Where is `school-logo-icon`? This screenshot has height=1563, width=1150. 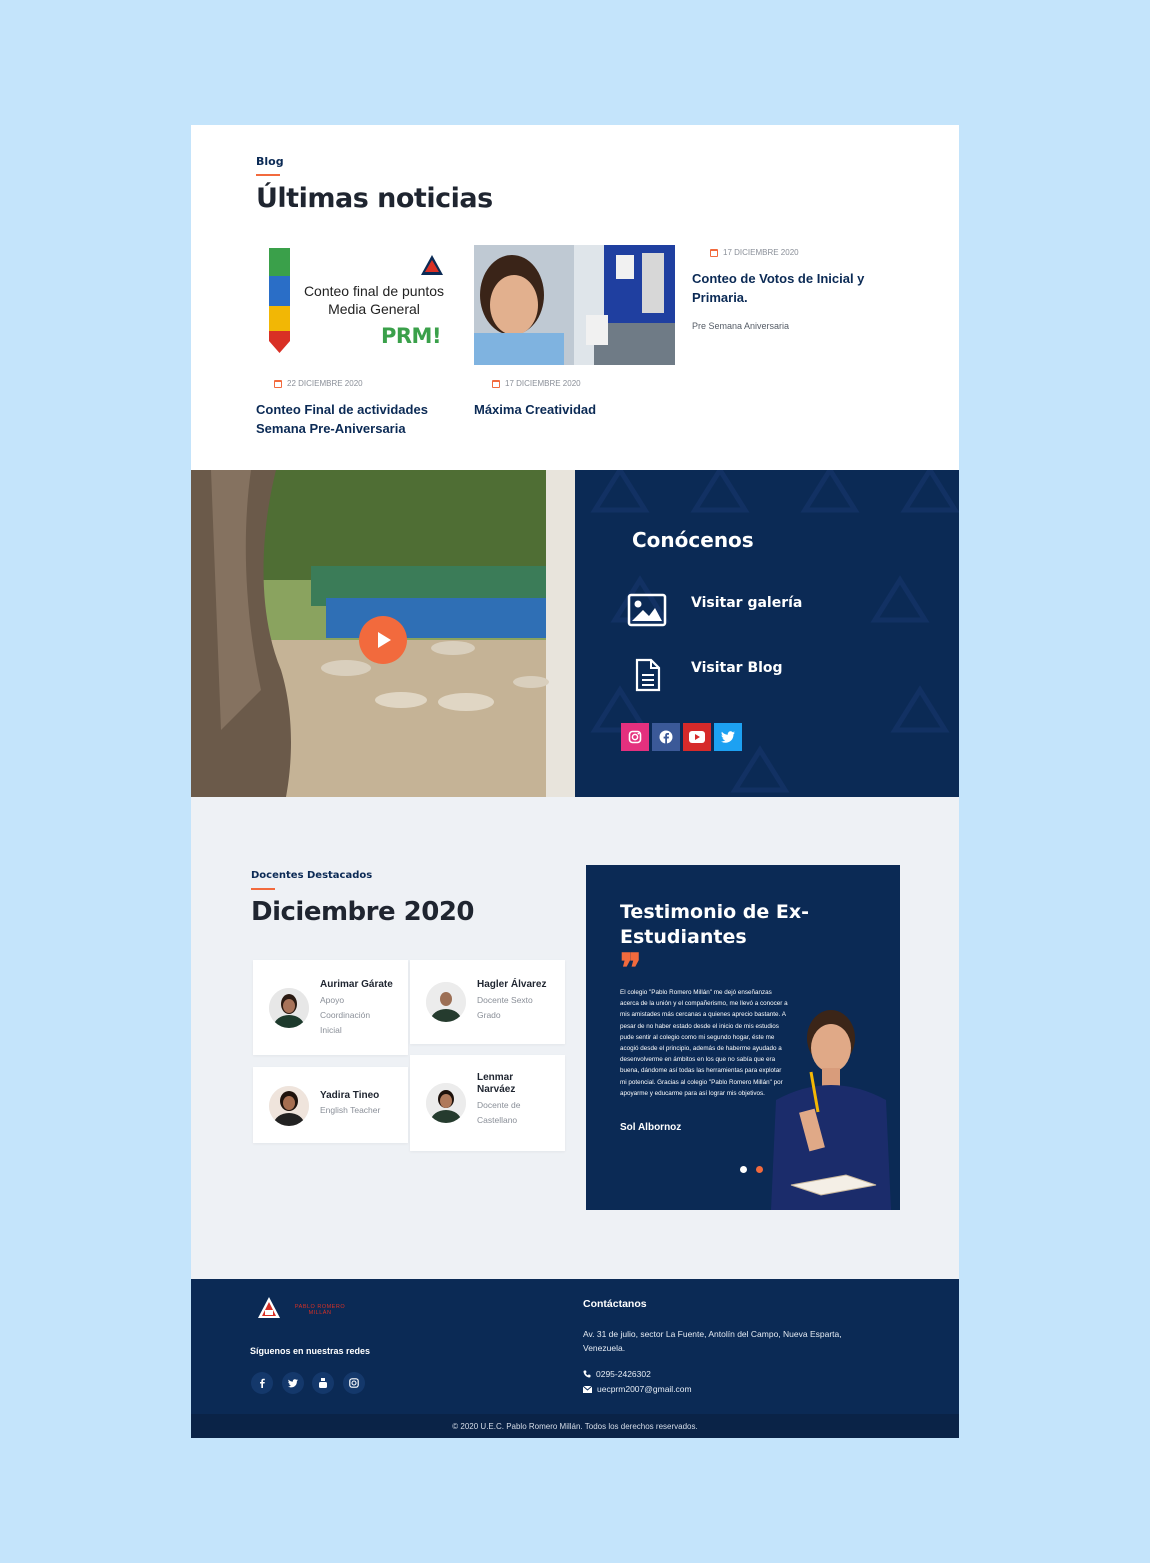 school-logo-icon is located at coordinates (269, 1308).